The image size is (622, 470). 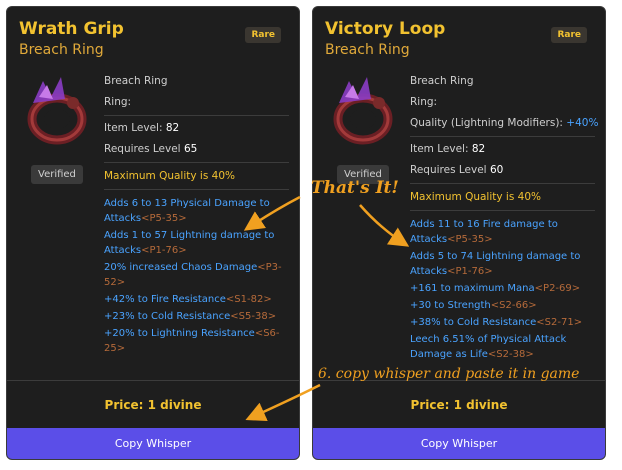 What do you see at coordinates (385, 29) in the screenshot?
I see `item-title: Victory Loop` at bounding box center [385, 29].